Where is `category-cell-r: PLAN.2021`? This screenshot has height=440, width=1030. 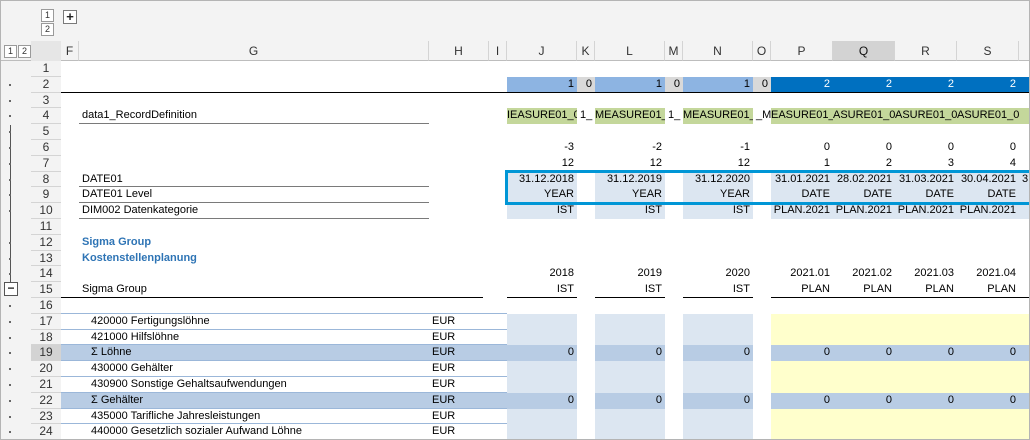
category-cell-r: PLAN.2021 is located at coordinates (926, 211).